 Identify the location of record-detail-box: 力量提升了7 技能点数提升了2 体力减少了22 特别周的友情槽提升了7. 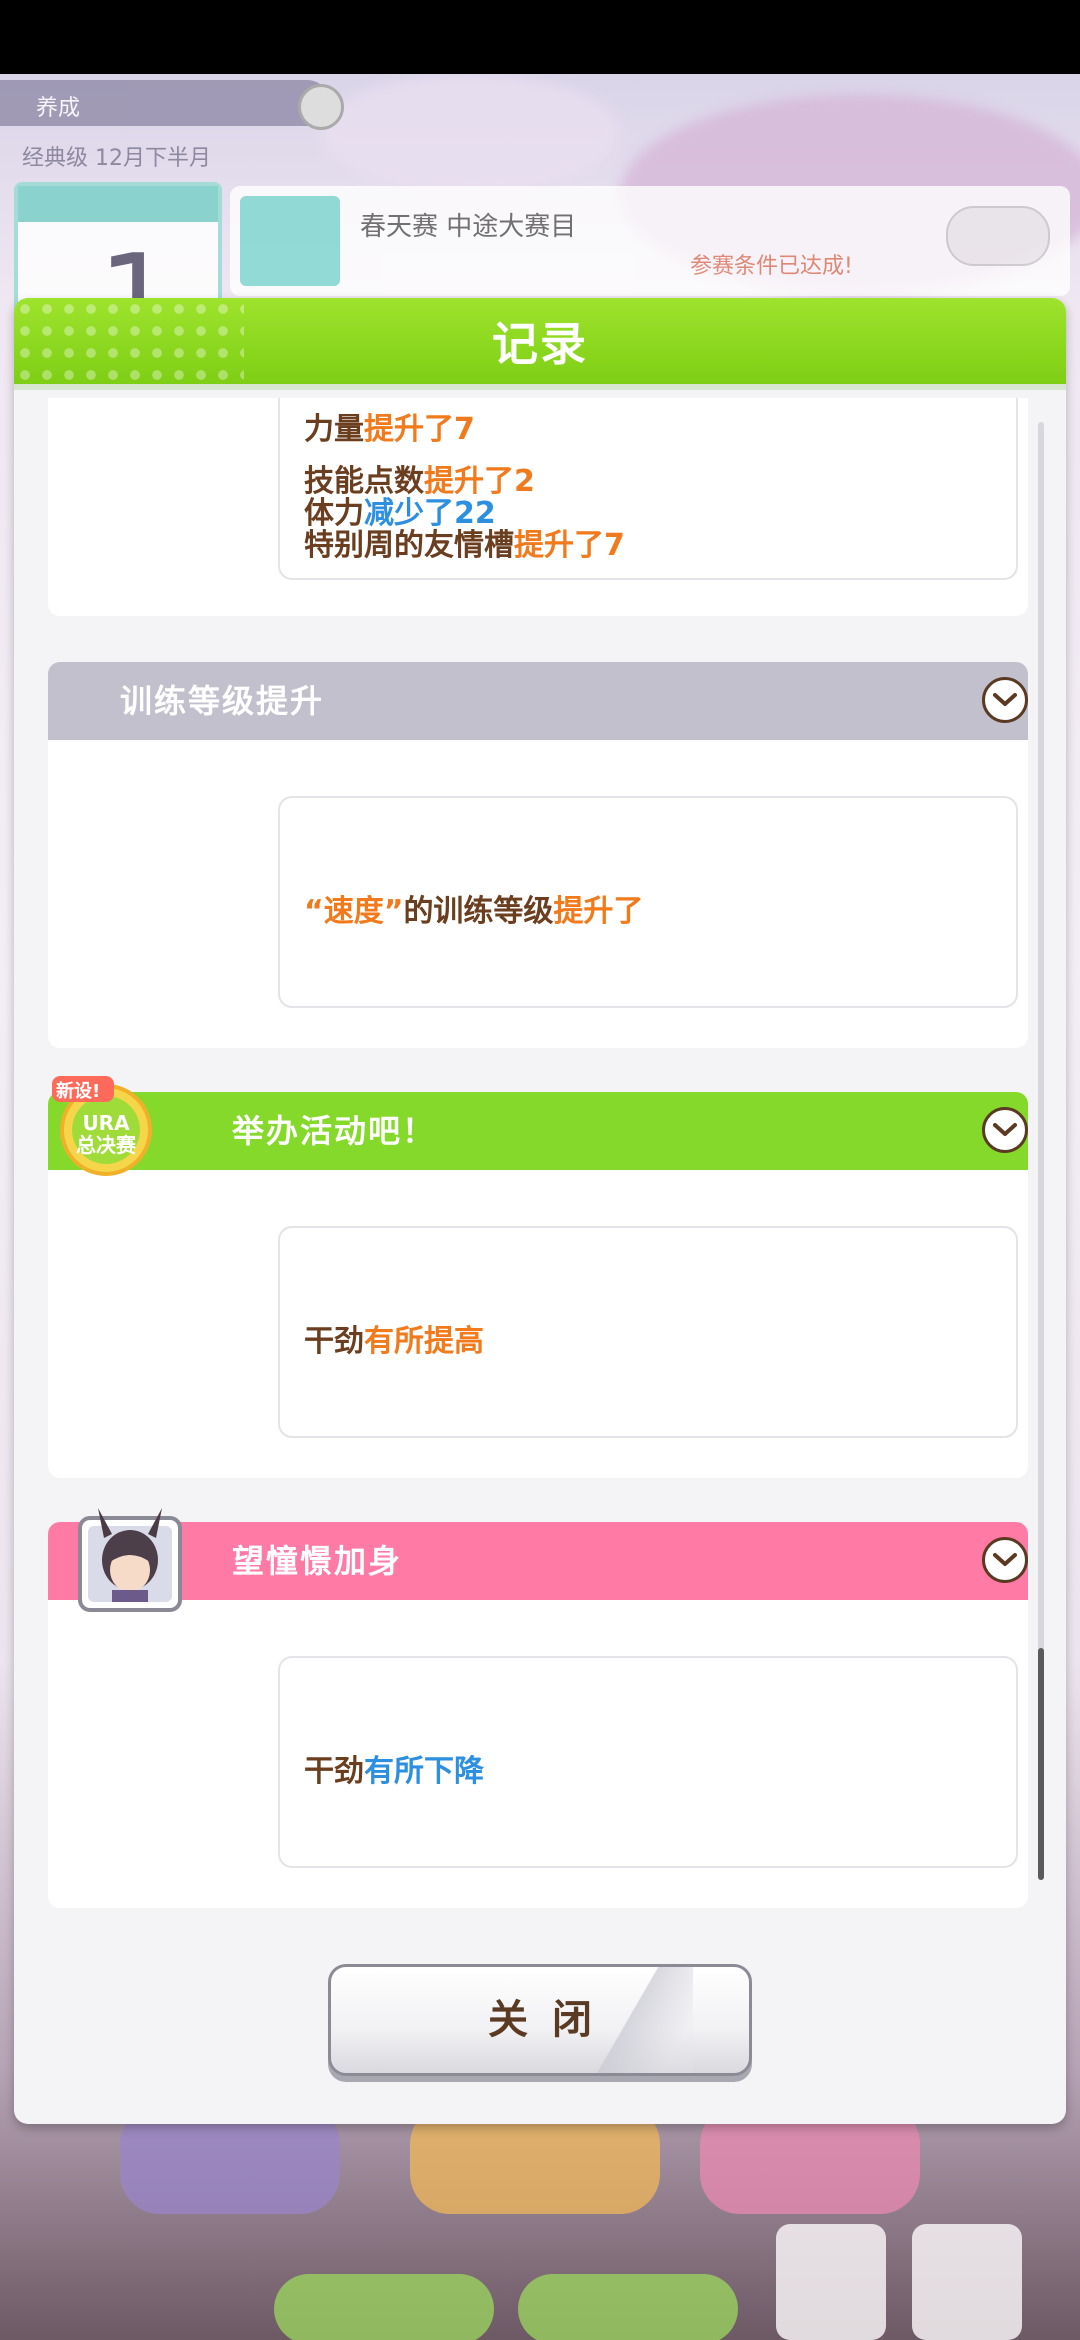
(648, 489).